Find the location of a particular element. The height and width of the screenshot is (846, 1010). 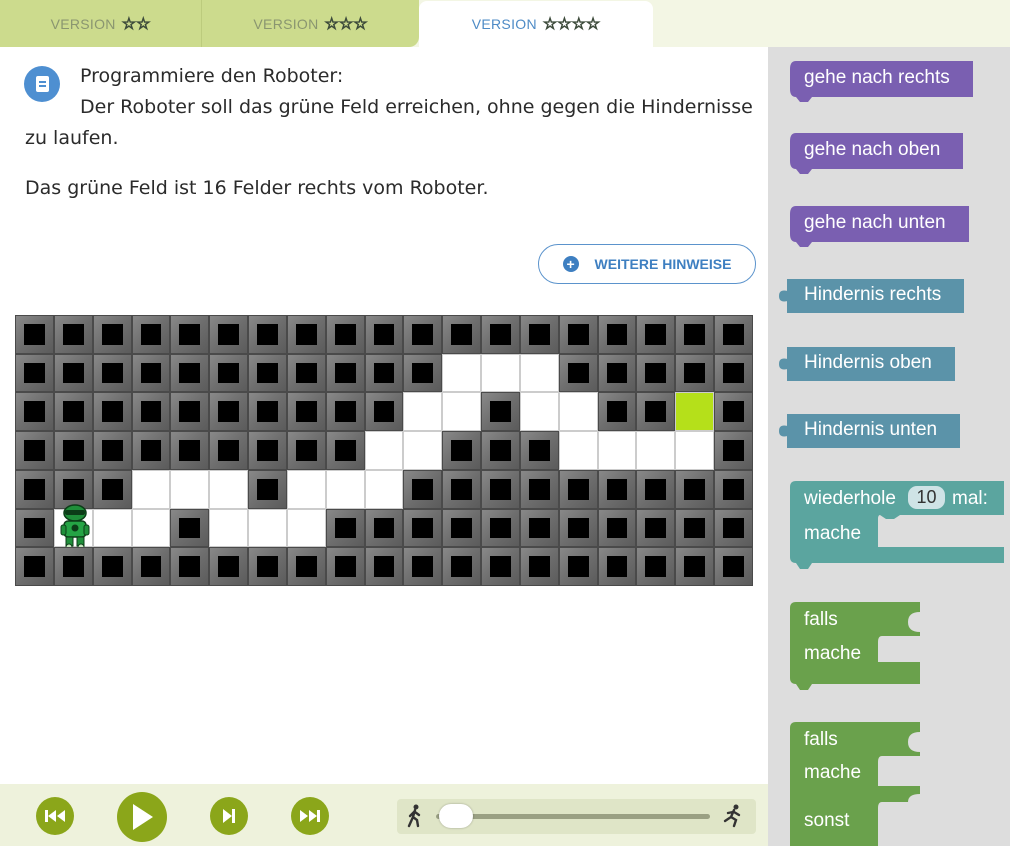

skip-to-start-button is located at coordinates (55, 816).